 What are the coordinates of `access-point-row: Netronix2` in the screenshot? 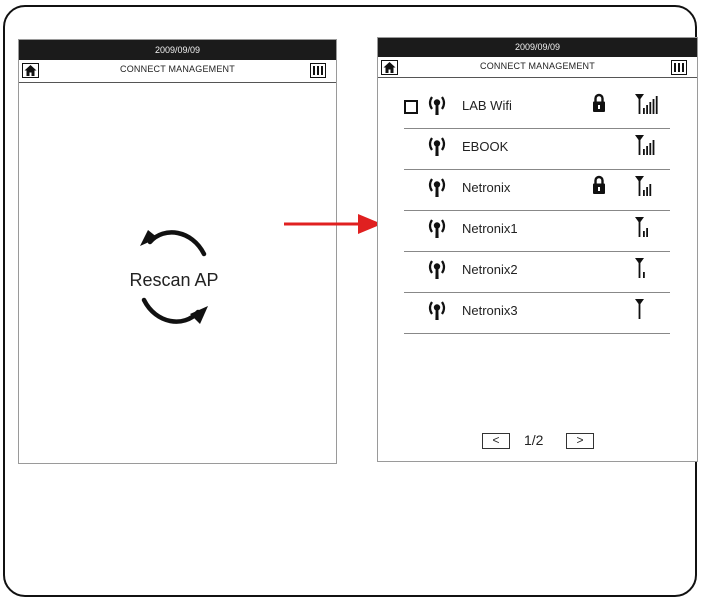 It's located at (537, 272).